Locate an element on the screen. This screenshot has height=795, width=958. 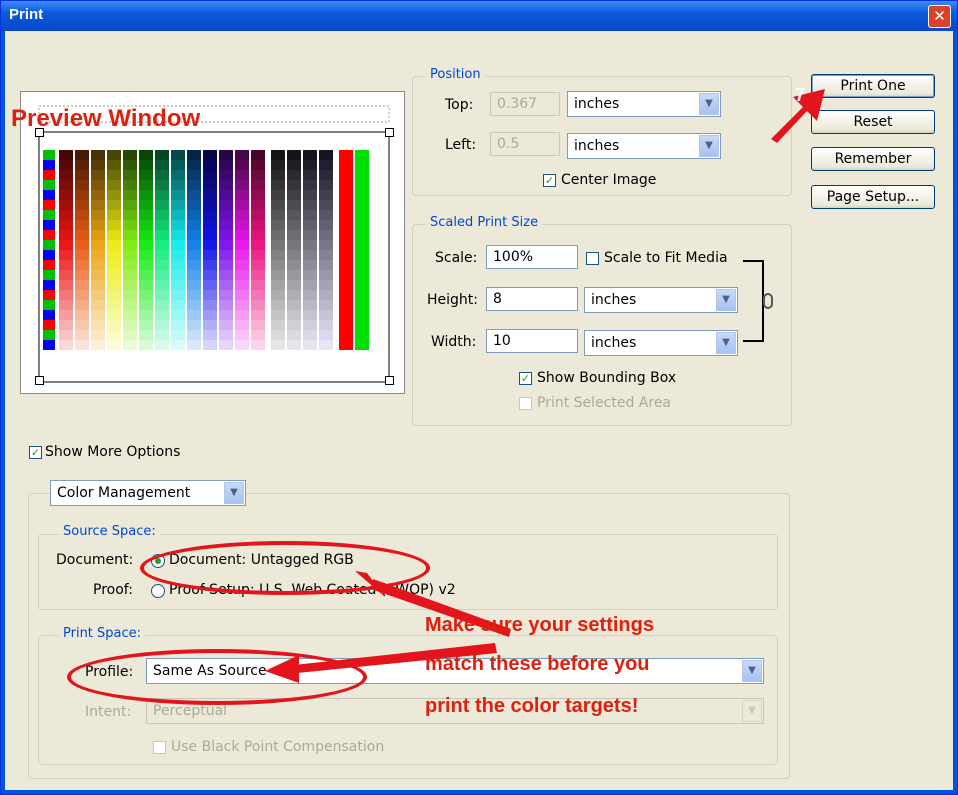
width-unit-select: inches ▼ is located at coordinates (661, 343).